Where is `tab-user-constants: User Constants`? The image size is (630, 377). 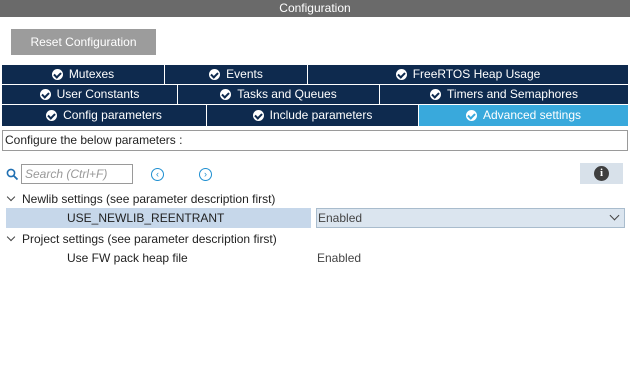
tab-user-constants: User Constants is located at coordinates (90, 94).